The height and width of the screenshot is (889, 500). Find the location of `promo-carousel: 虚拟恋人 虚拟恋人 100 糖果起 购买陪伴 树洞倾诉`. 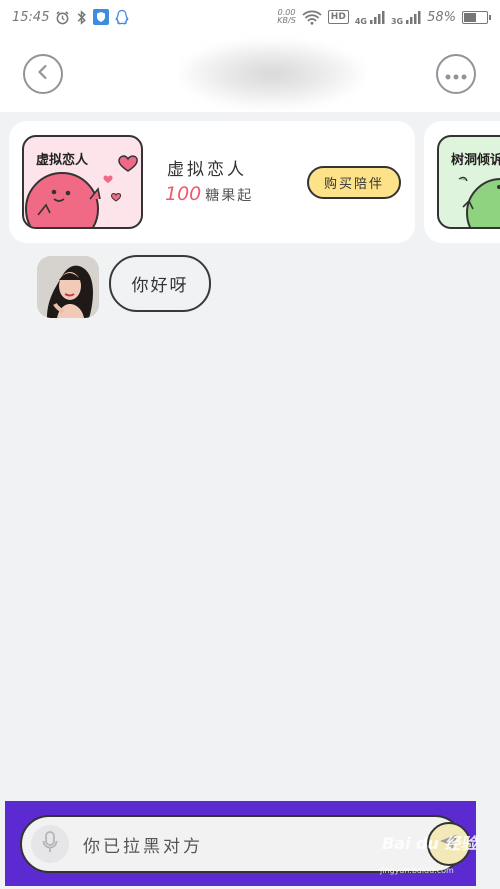

promo-carousel: 虚拟恋人 虚拟恋人 100 糖果起 购买陪伴 树洞倾诉 is located at coordinates (250, 182).